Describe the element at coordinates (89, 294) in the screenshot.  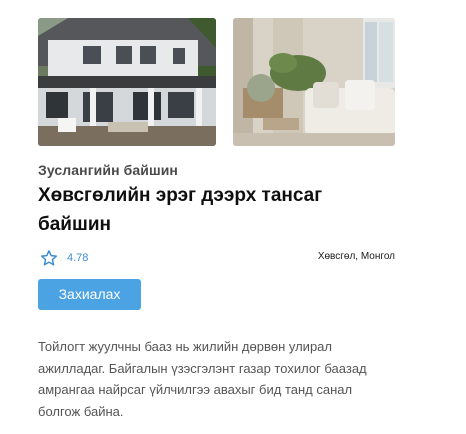
I see `book-button: Захиалах` at that location.